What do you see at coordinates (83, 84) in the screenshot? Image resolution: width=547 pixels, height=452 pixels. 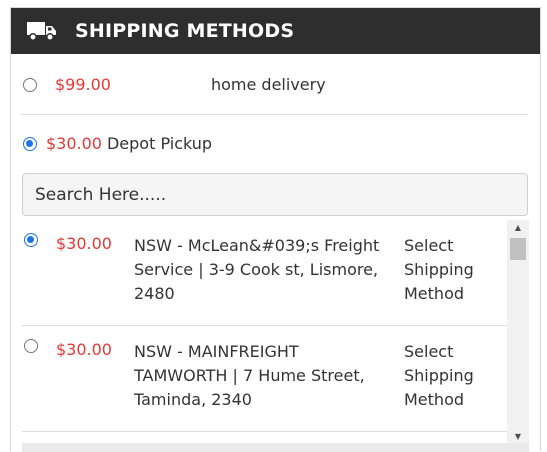 I see `home-delivery-price: $99.00` at bounding box center [83, 84].